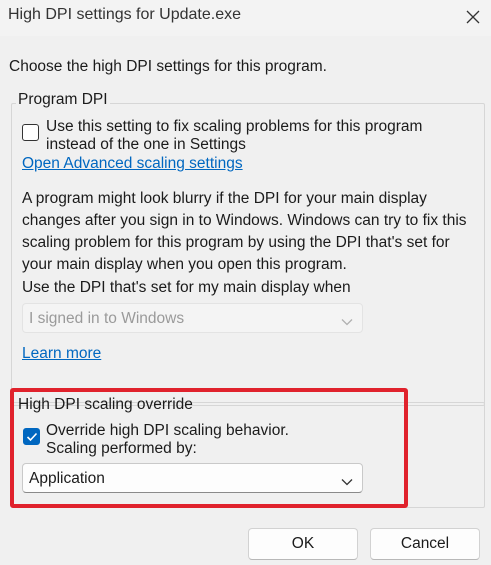 The image size is (491, 565). I want to click on ok-button: OK, so click(303, 544).